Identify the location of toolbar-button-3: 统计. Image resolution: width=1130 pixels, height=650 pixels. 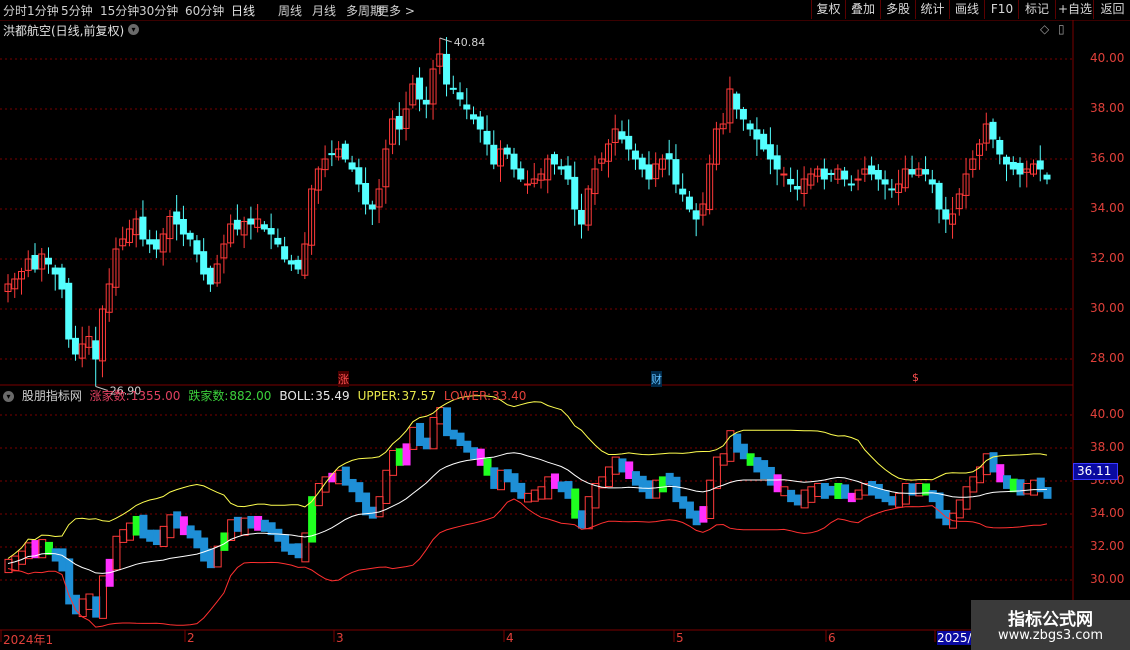
(932, 9).